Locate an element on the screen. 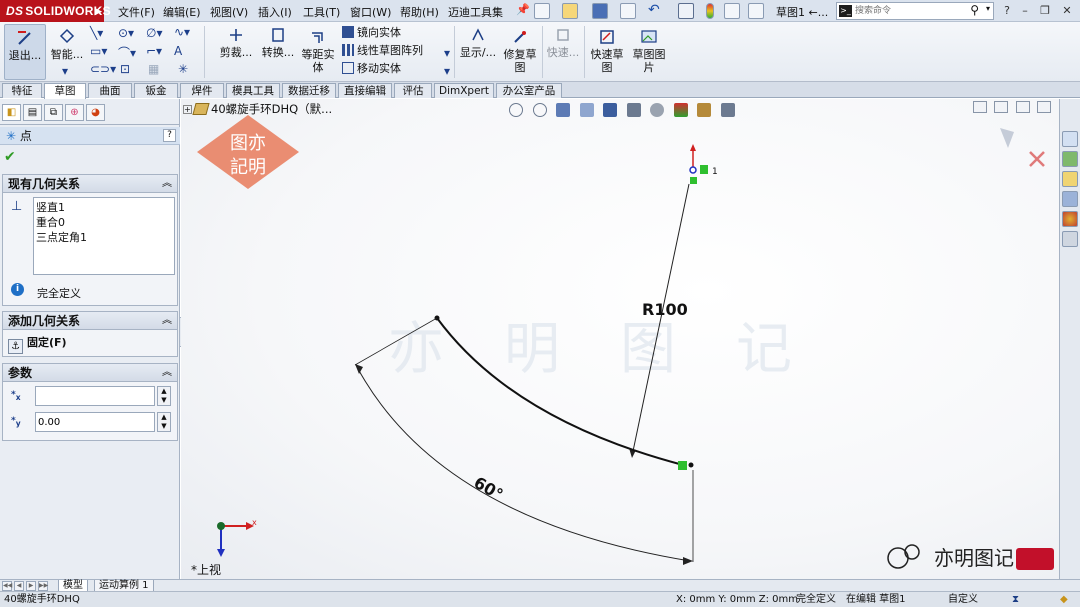 The width and height of the screenshot is (1080, 607). list-item: 三点定角1 is located at coordinates (104, 237).